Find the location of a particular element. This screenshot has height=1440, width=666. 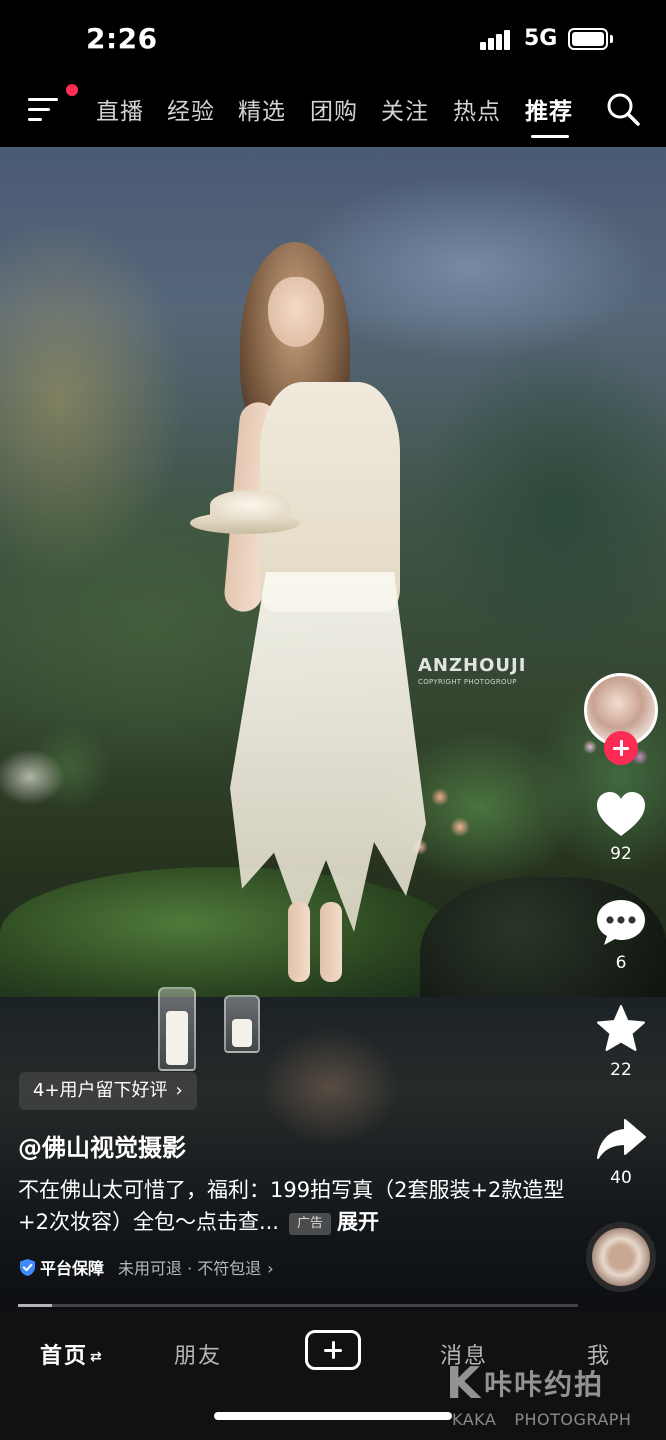

battery-icon is located at coordinates (588, 39).